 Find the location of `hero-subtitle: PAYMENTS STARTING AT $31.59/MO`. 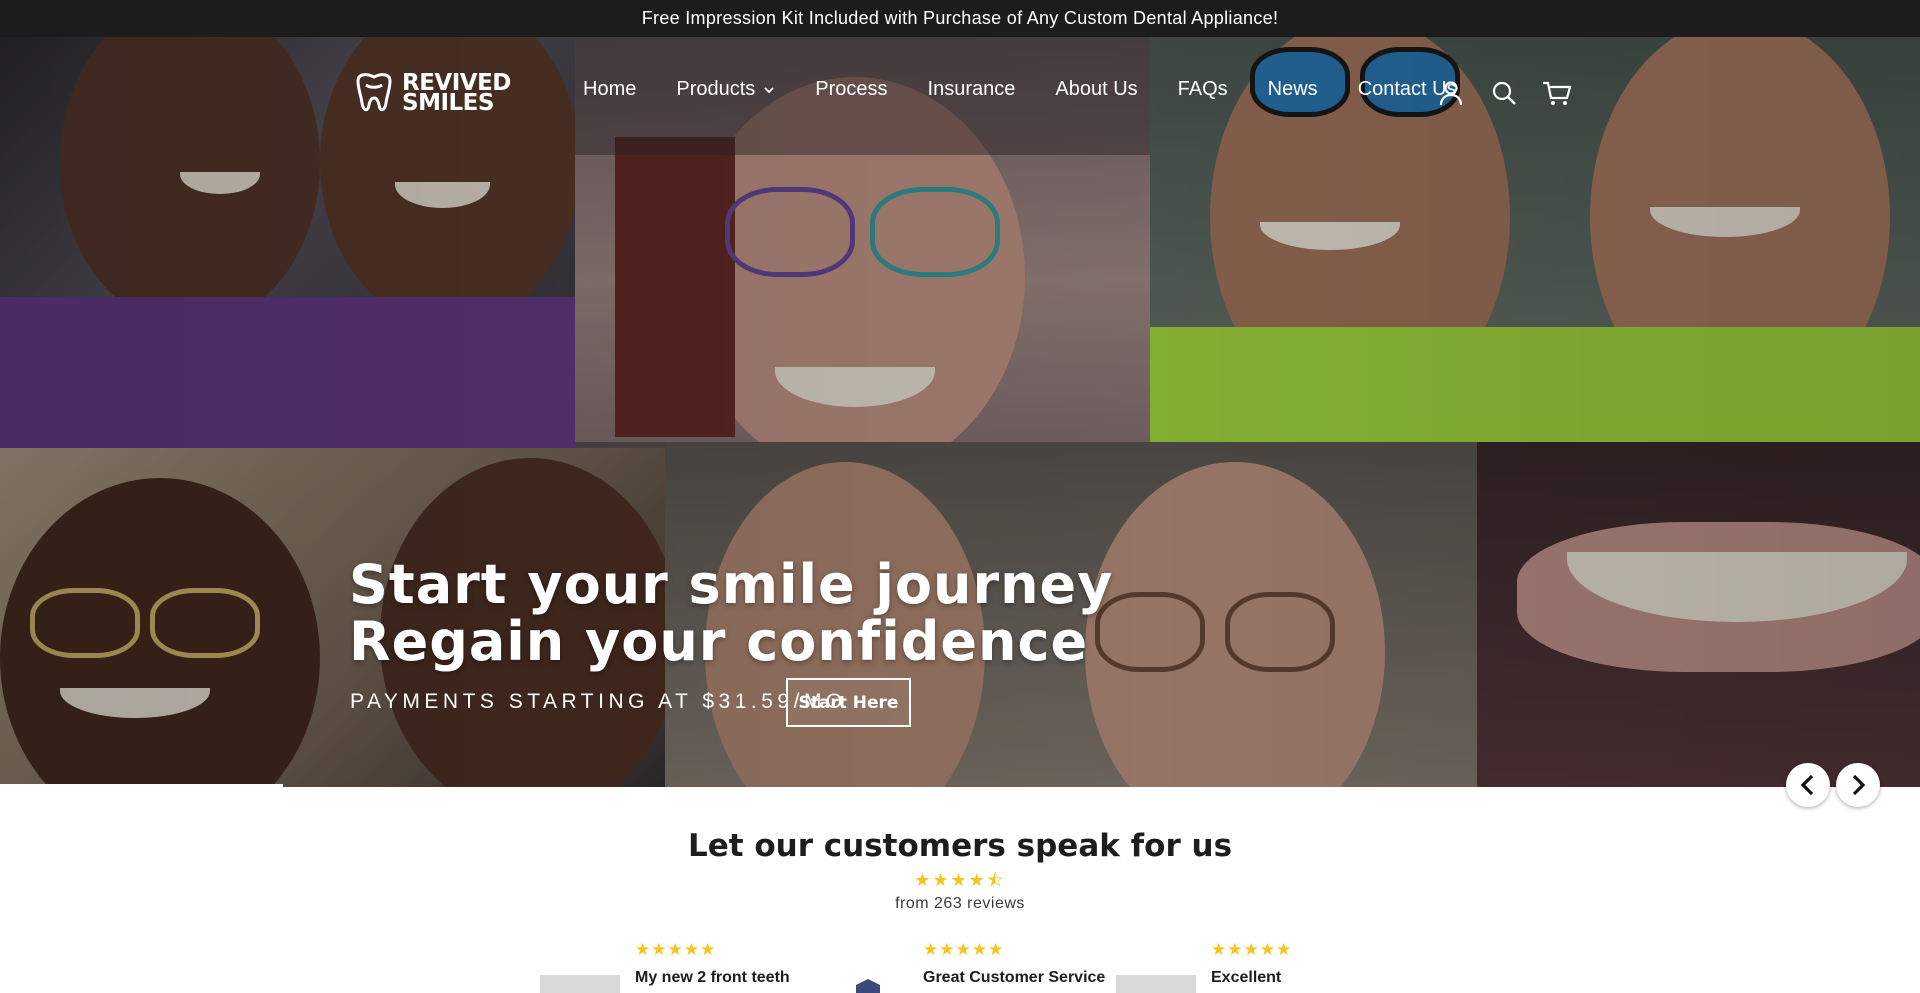

hero-subtitle: PAYMENTS STARTING AT $31.59/MO is located at coordinates (598, 701).